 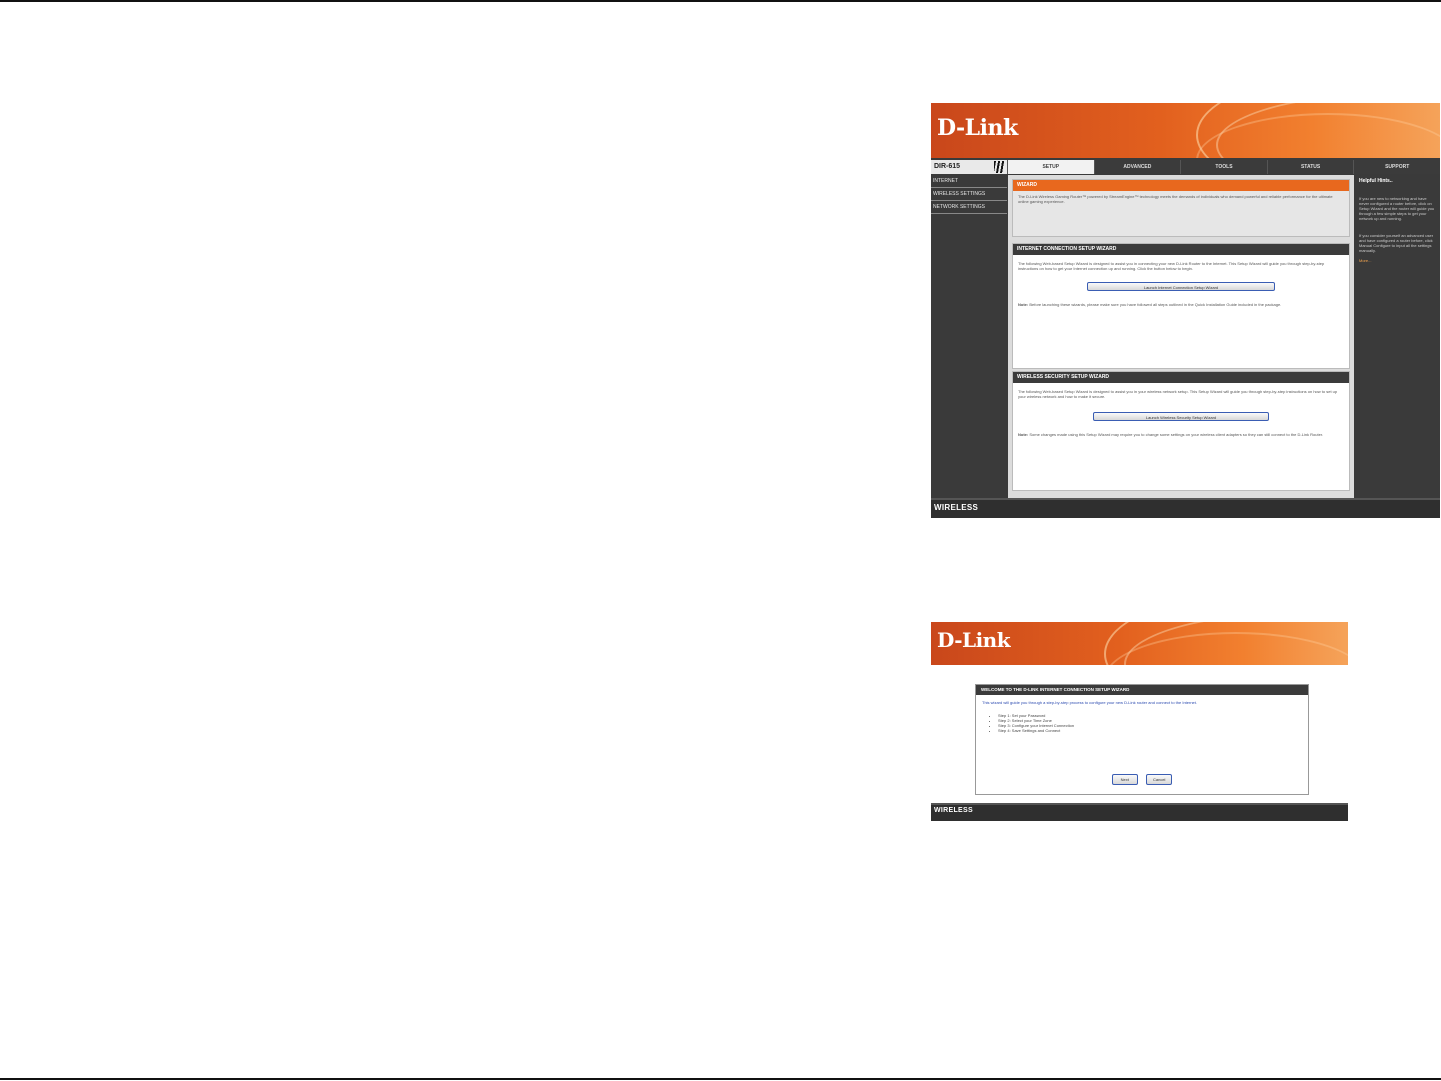 I want to click on dlink-logo-2: D-Link, so click(x=974, y=640).